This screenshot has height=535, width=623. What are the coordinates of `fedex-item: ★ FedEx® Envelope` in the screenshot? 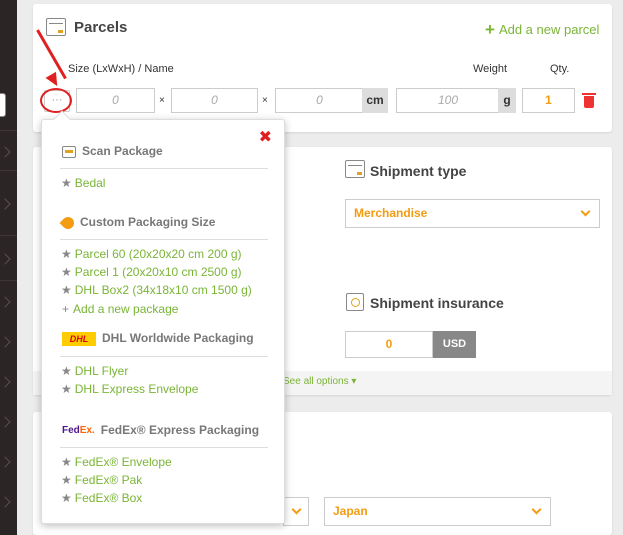 It's located at (116, 462).